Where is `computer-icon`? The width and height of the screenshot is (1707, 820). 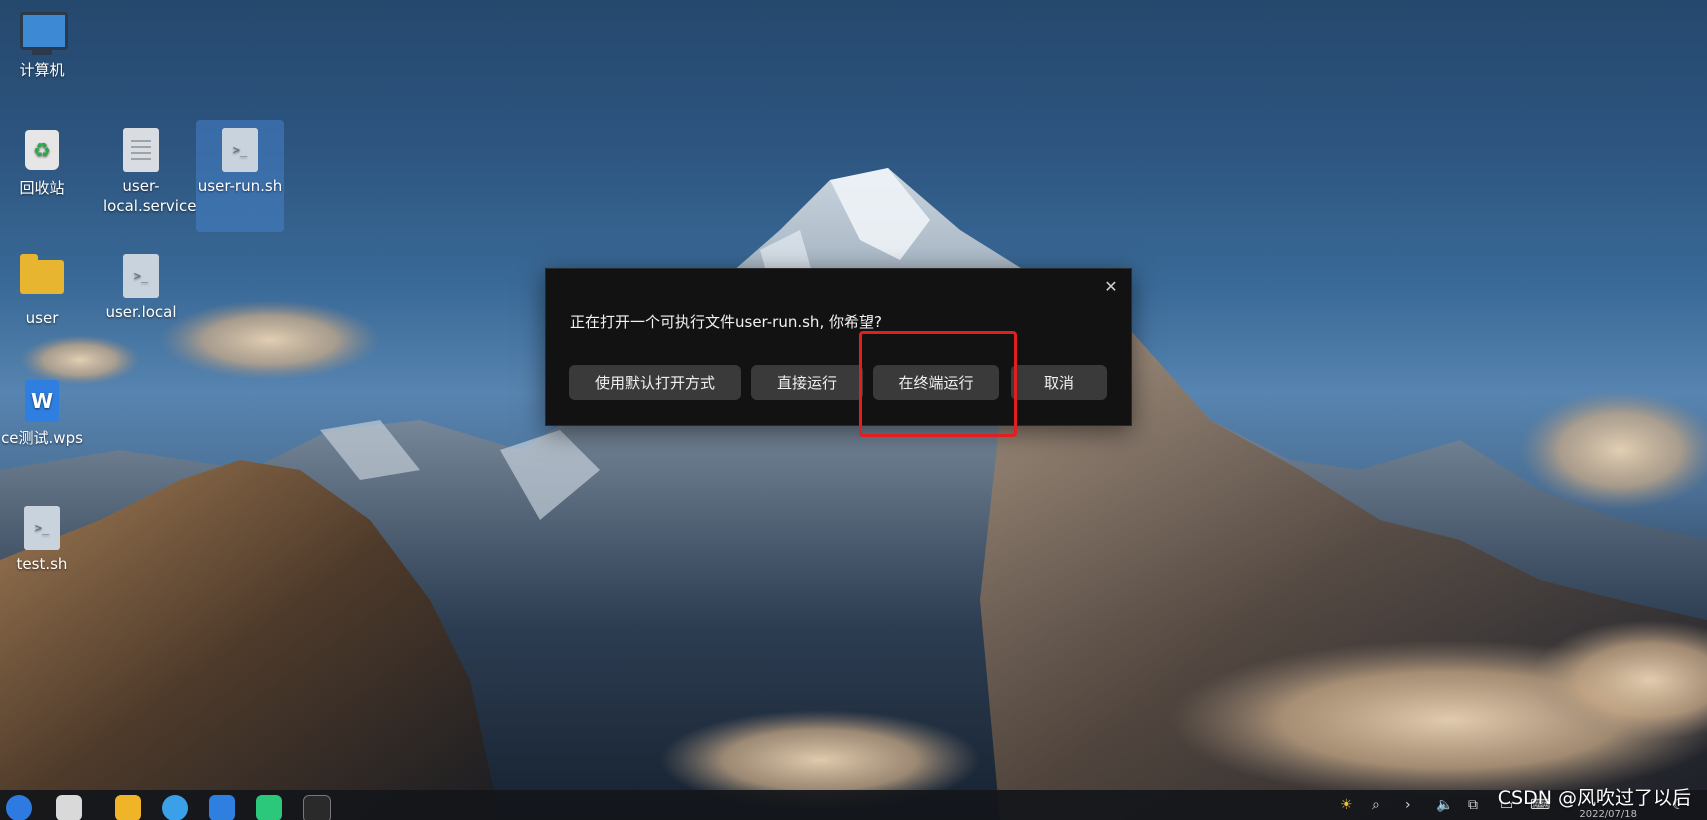 computer-icon is located at coordinates (44, 34).